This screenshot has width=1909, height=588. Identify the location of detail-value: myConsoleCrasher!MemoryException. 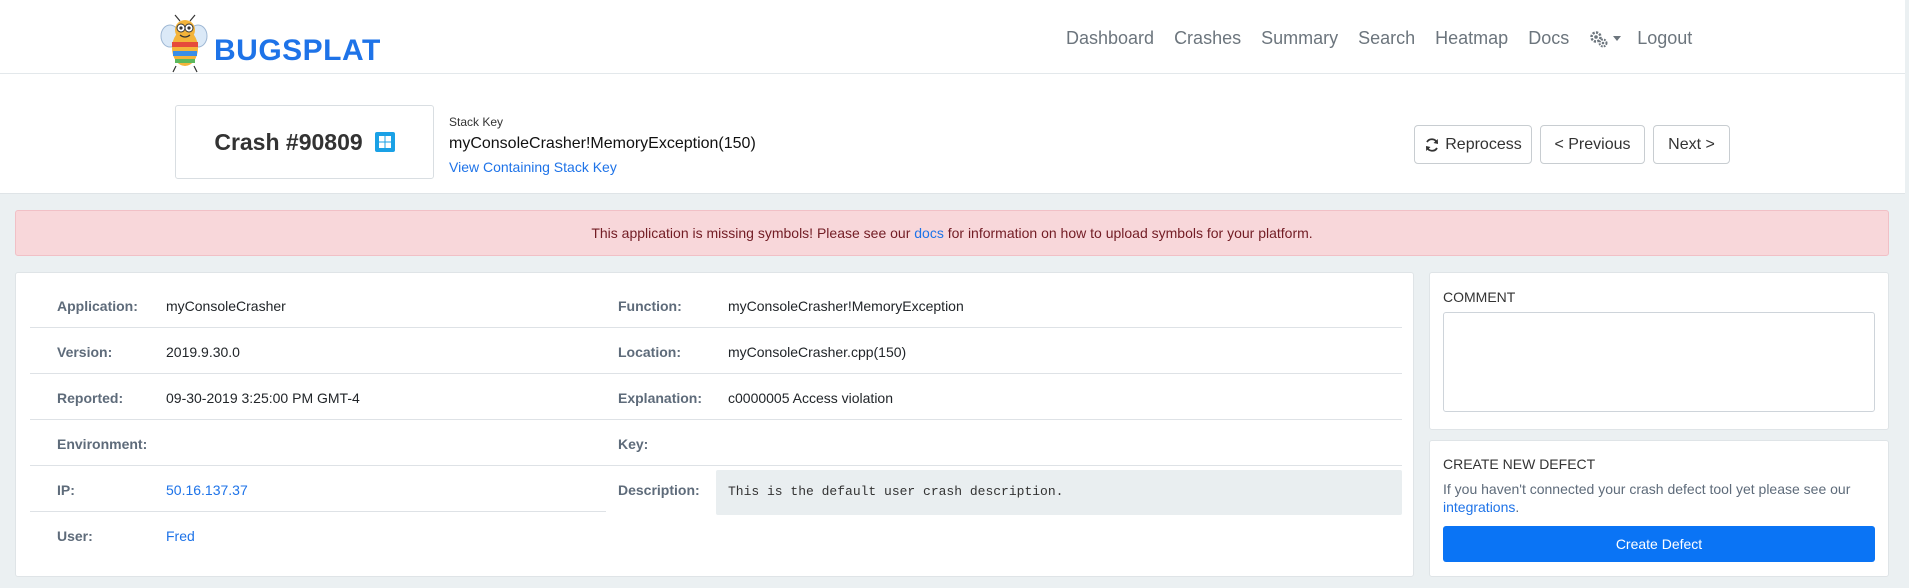
(846, 306).